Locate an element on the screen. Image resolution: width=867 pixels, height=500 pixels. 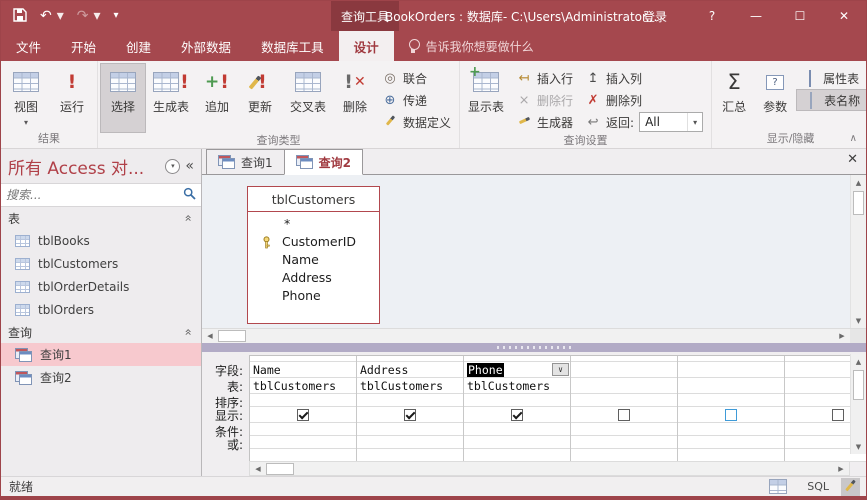
tab-home: 开始 is located at coordinates (83, 46).